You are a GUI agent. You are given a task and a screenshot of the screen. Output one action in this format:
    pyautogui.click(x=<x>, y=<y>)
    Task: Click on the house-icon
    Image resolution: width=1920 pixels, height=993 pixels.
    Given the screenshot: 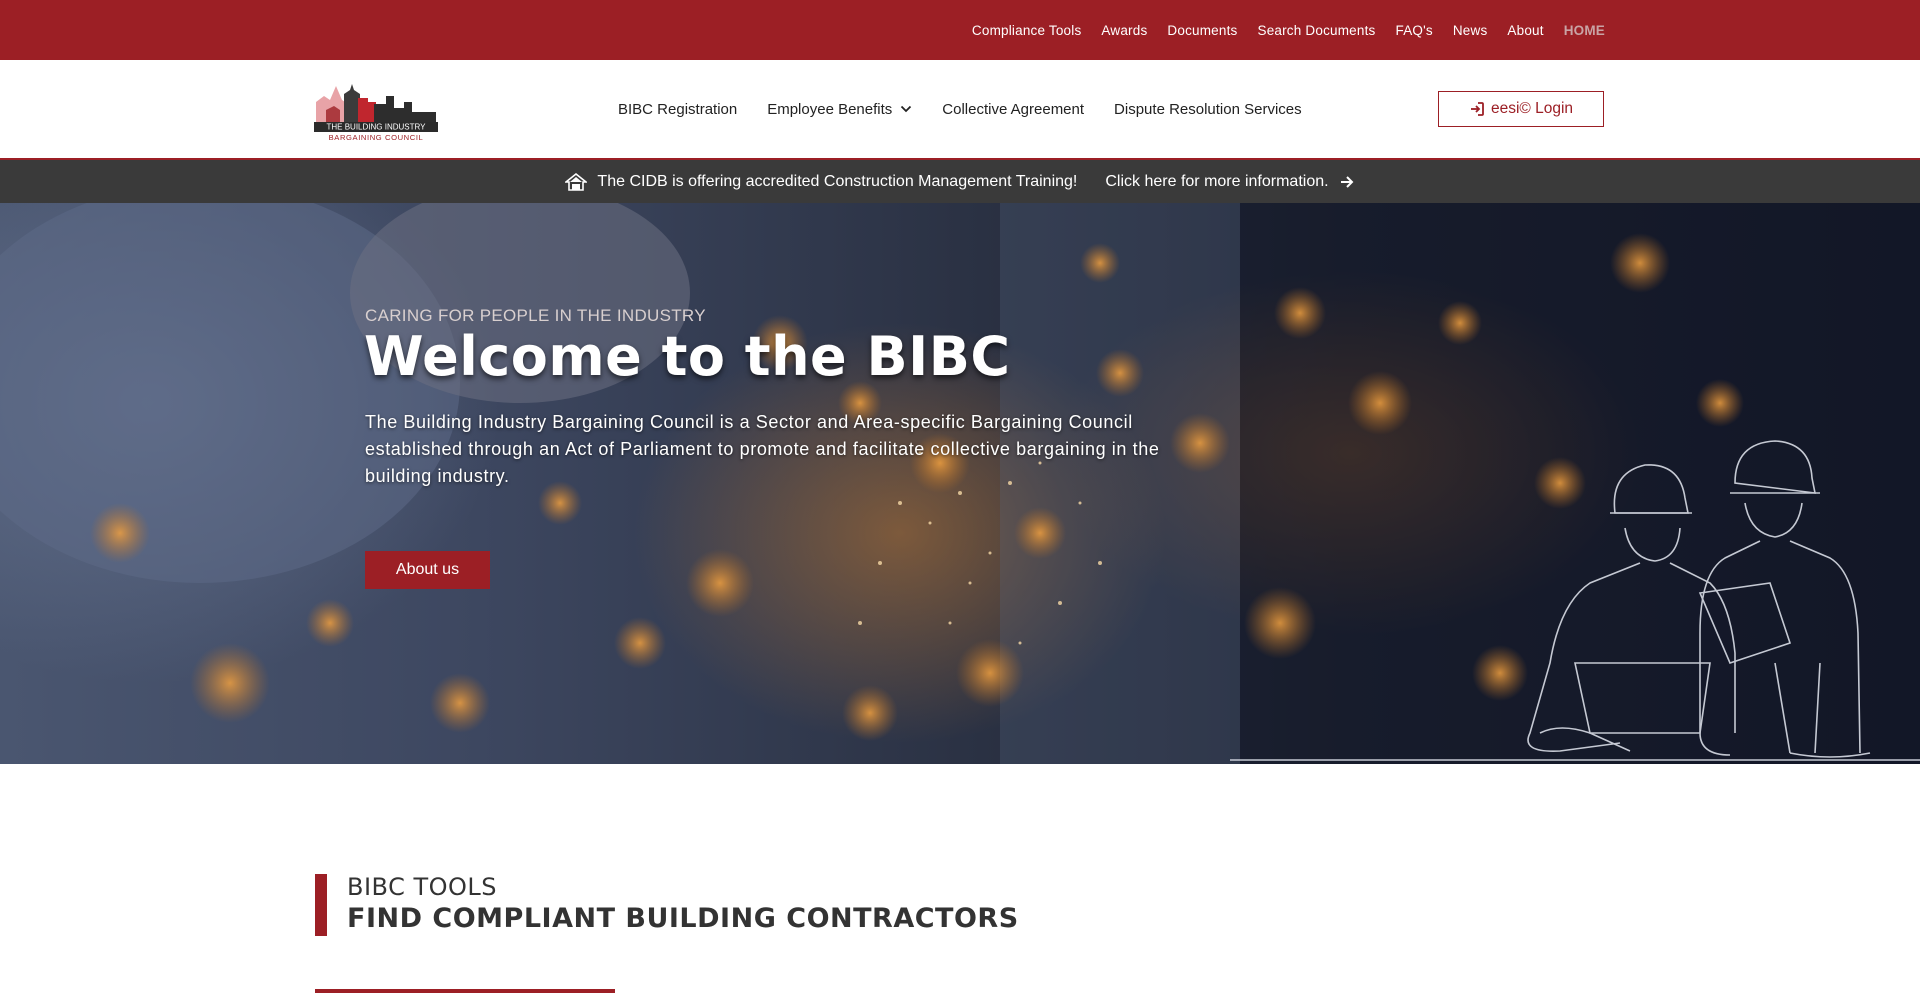 What is the action you would take?
    pyautogui.click(x=576, y=181)
    